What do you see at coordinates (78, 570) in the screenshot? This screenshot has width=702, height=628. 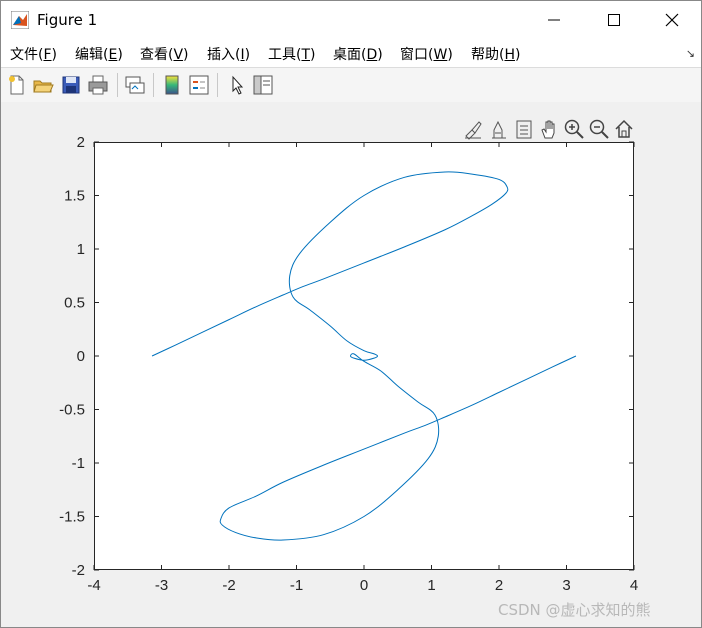 I see `y-tick-label: -2` at bounding box center [78, 570].